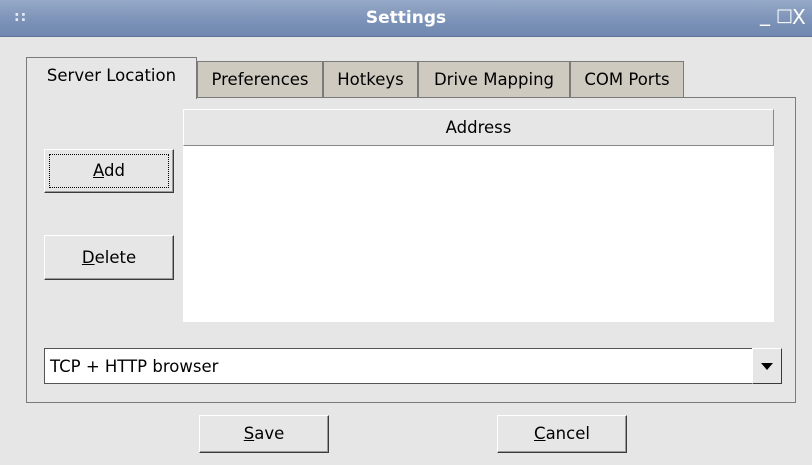 The width and height of the screenshot is (812, 465). Describe the element at coordinates (478, 127) in the screenshot. I see `address-column-header: Address` at that location.